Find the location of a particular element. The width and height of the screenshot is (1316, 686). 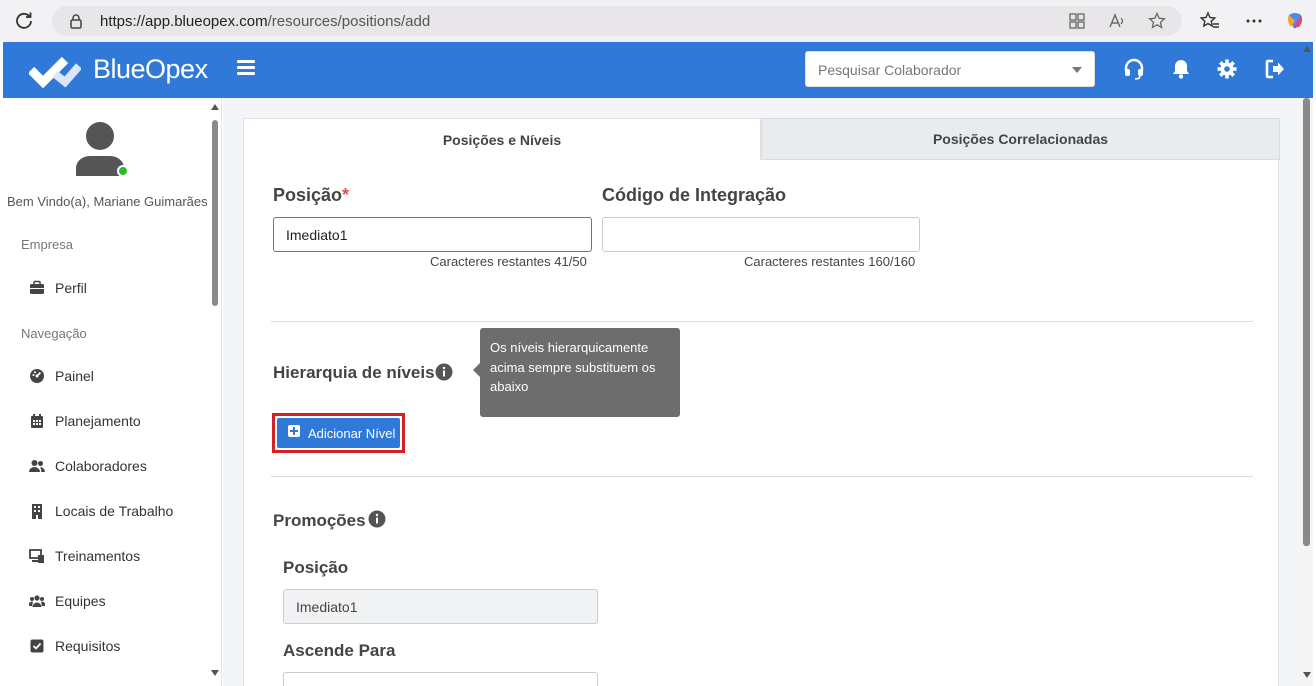

bell-icon is located at coordinates (1181, 69).